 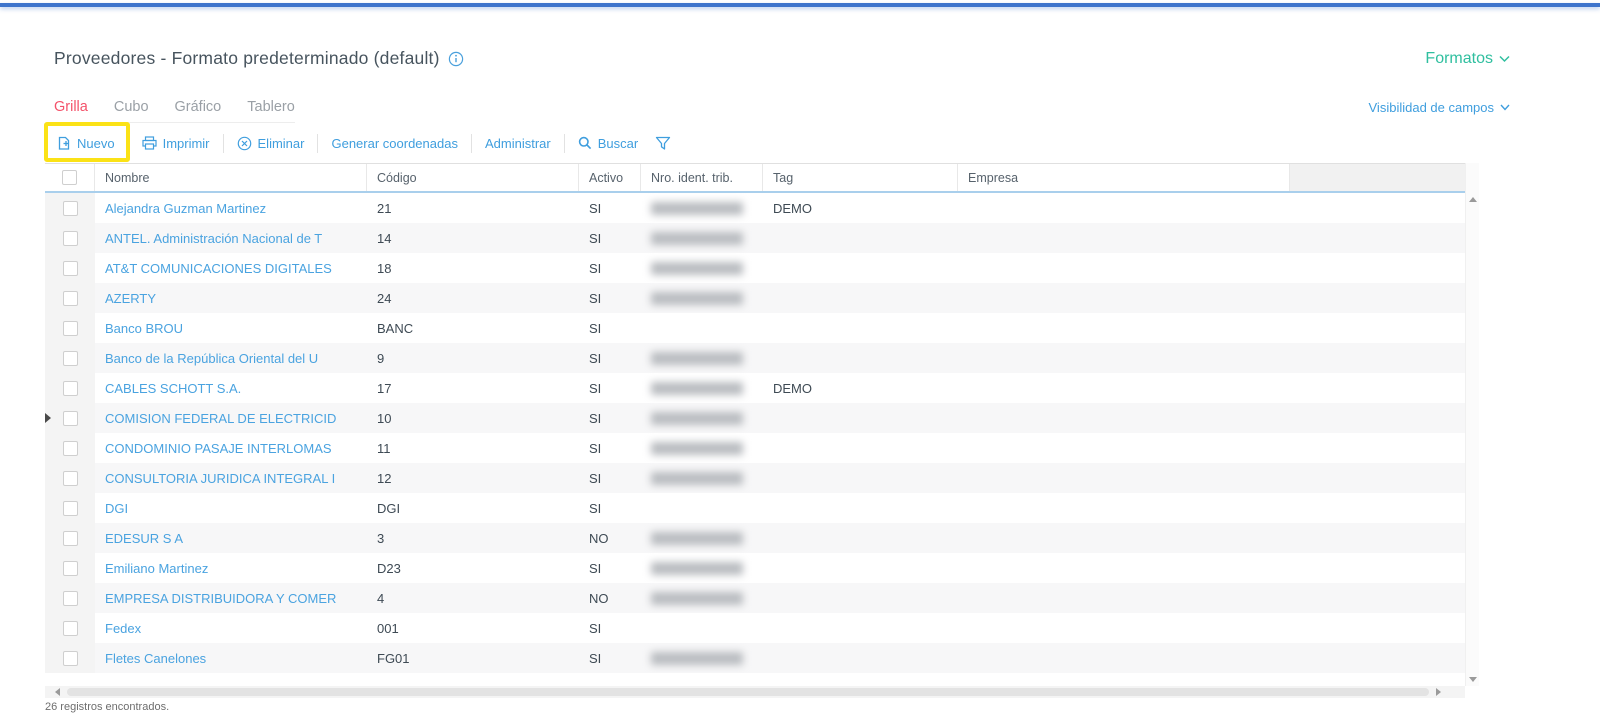 I want to click on table-row: DGI DGI SI, so click(x=755, y=508).